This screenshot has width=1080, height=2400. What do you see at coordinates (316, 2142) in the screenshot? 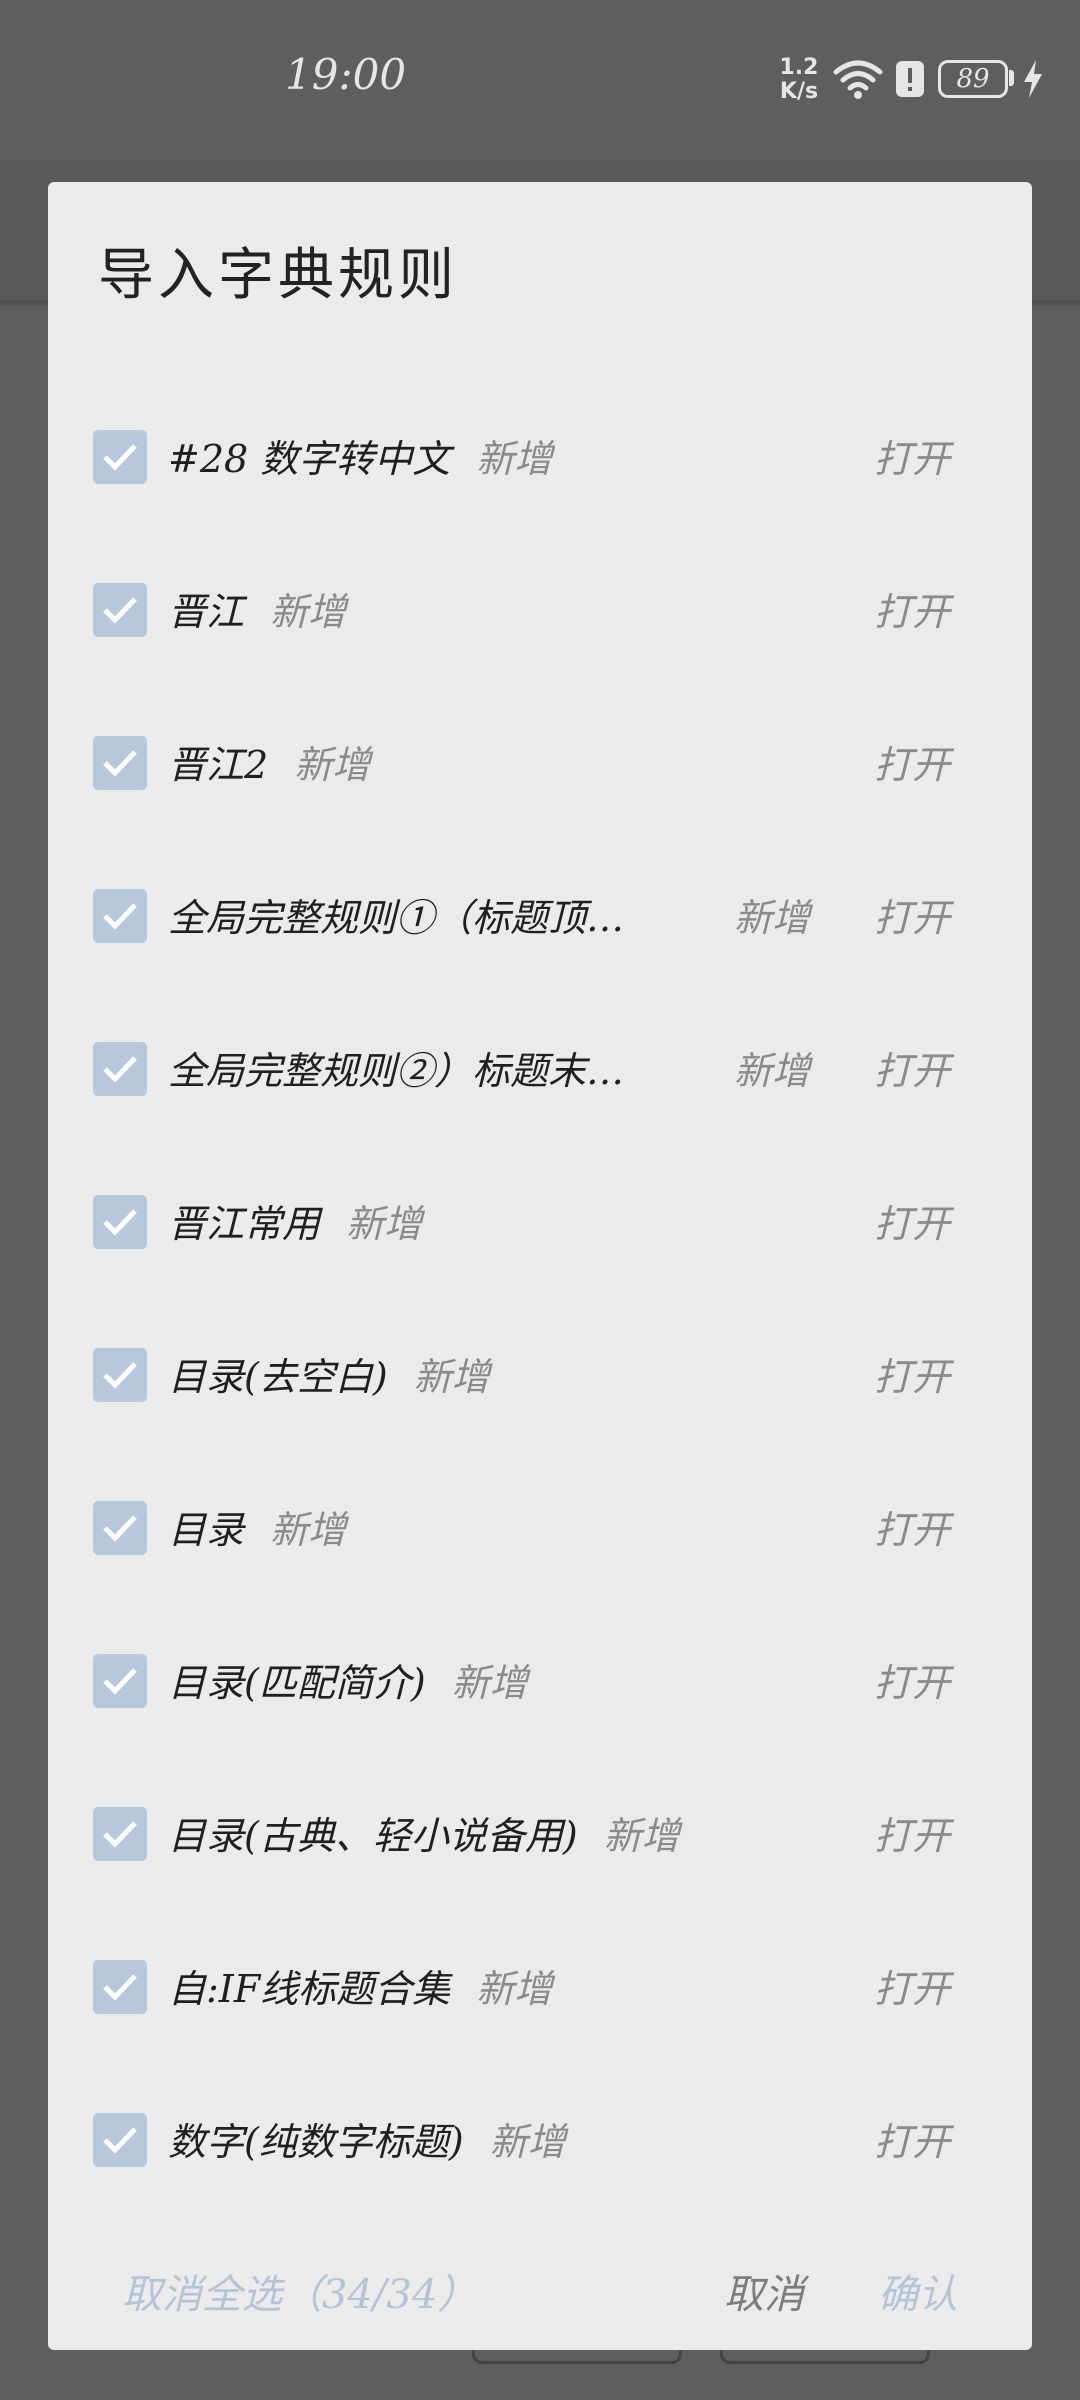
I see `rule-name: 数字(纯数字标题)` at bounding box center [316, 2142].